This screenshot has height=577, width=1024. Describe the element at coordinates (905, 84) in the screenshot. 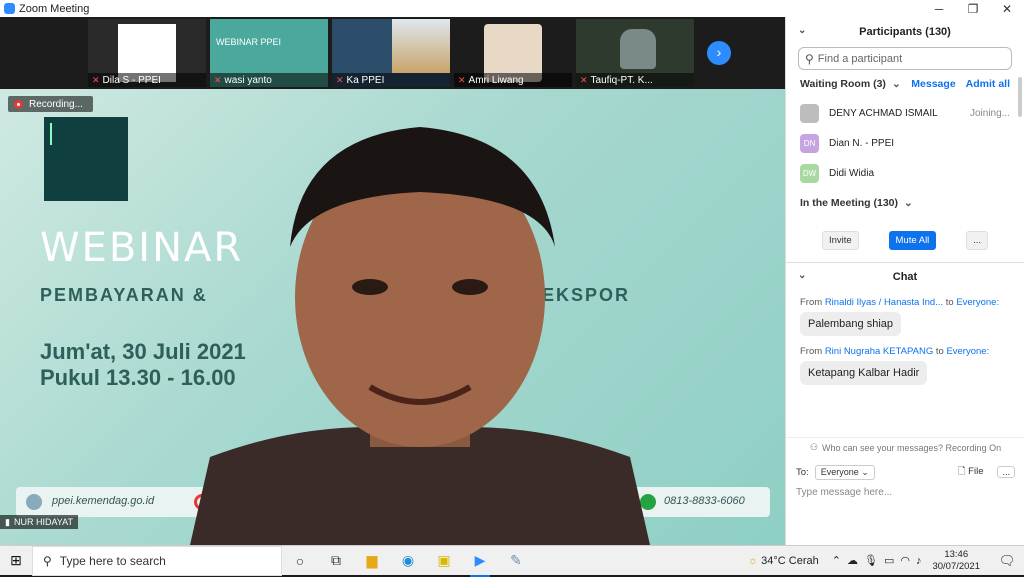

I see `waiting-room-header: Waiting Room (3) ⌄ Message Admit all` at that location.